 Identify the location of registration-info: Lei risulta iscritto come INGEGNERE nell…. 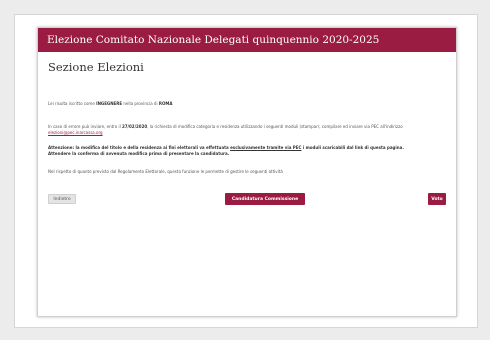
(247, 104).